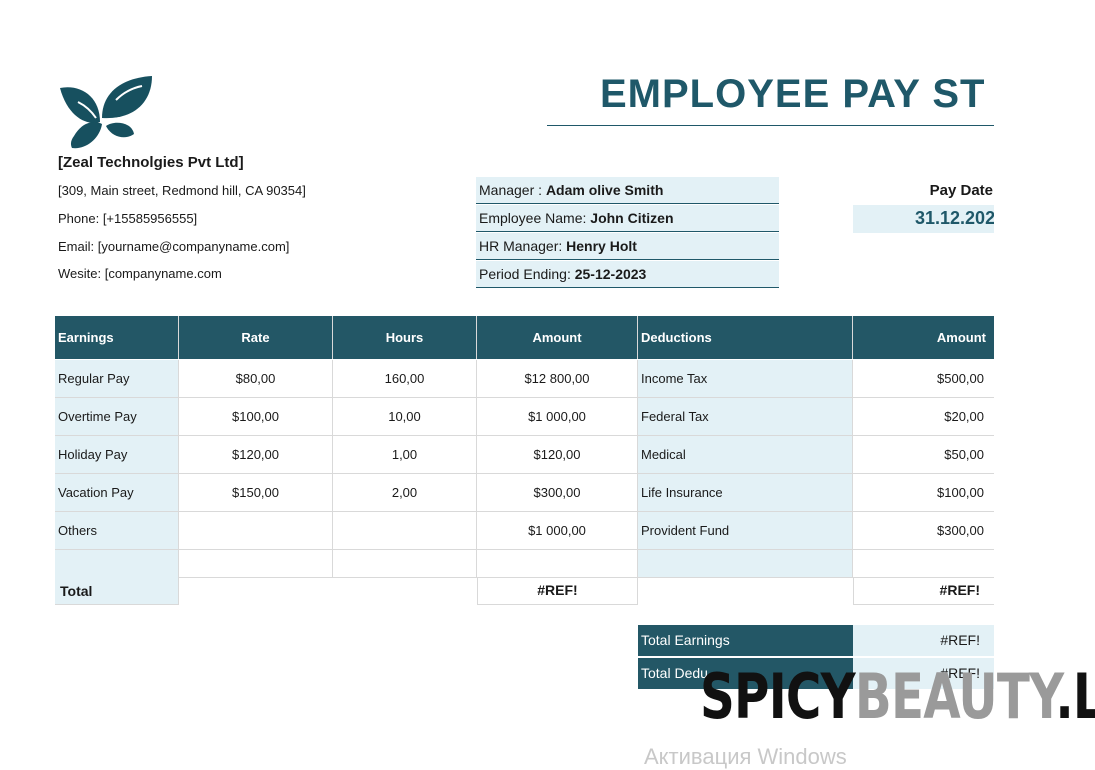 The width and height of the screenshot is (1095, 770). I want to click on earning-amount, so click(557, 564).